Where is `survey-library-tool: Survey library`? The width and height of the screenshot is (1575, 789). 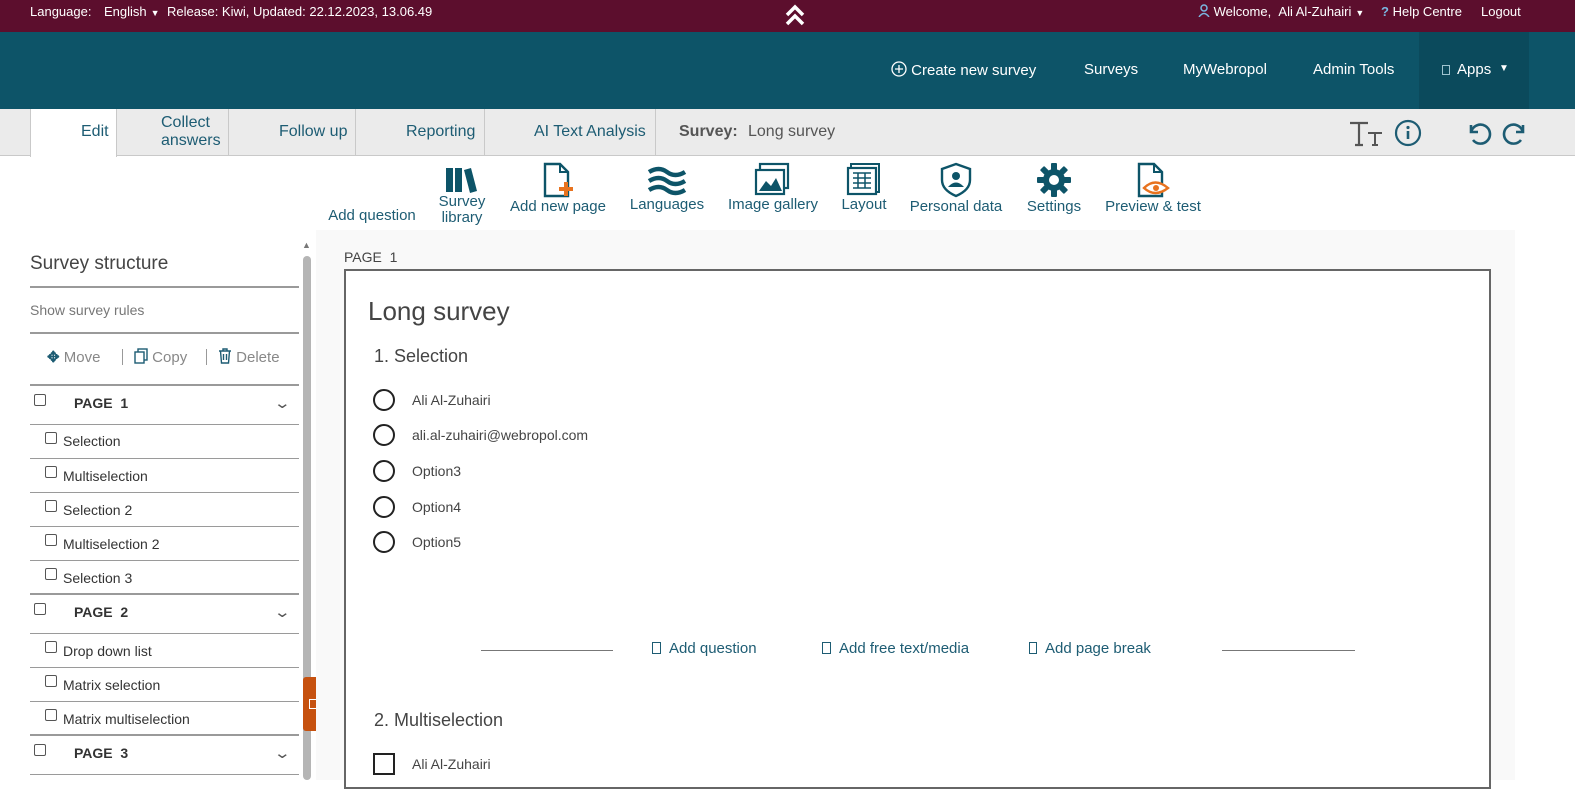 survey-library-tool: Survey library is located at coordinates (462, 195).